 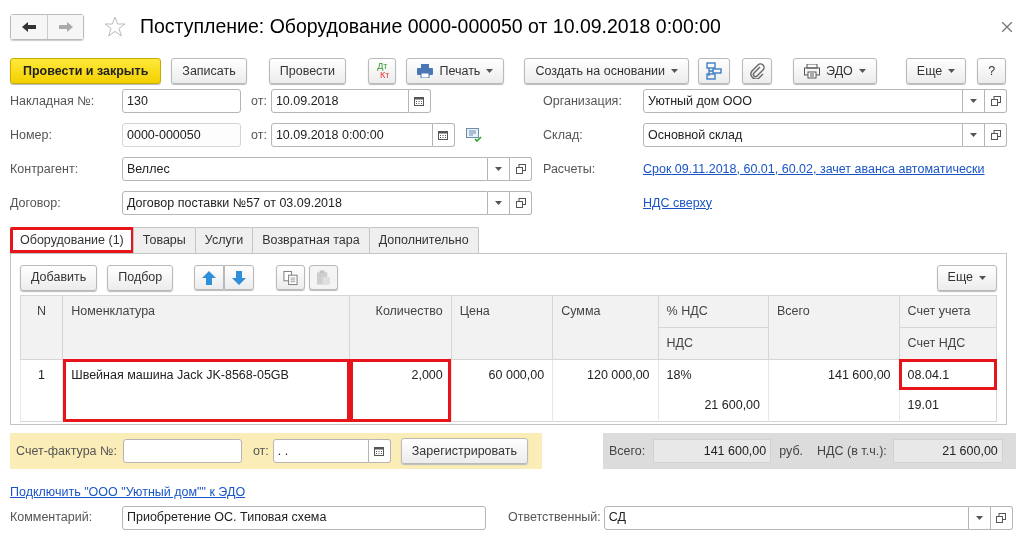 What do you see at coordinates (786, 517) in the screenshot?
I see `responsible-field: СД` at bounding box center [786, 517].